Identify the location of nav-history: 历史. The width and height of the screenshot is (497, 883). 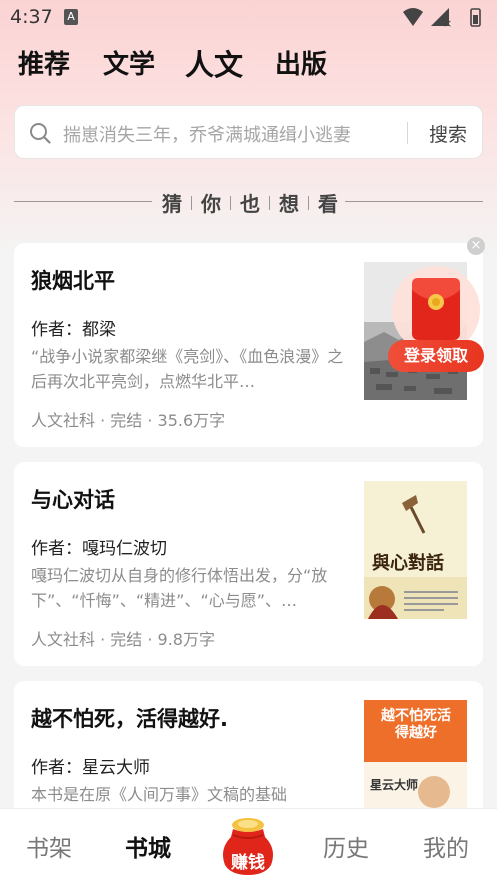
(346, 846).